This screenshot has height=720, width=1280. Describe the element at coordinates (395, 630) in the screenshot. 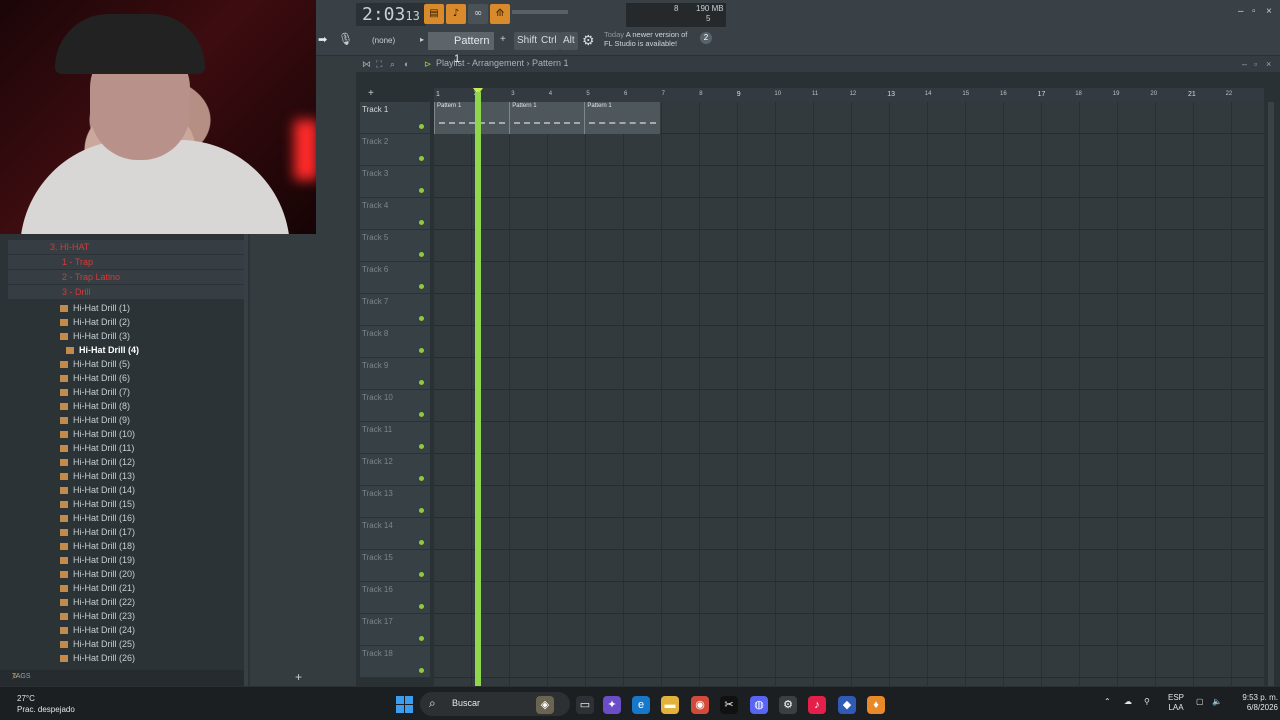

I see `track-header: Track 17` at that location.